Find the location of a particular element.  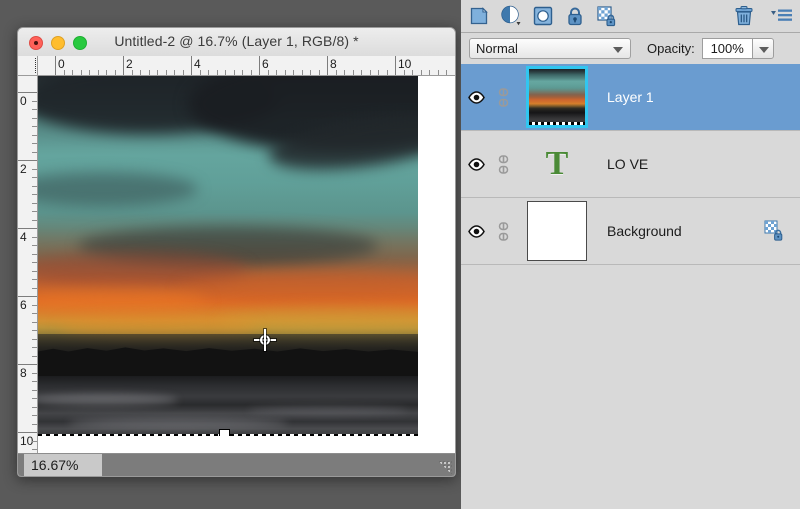

layer-panel-right-icons is located at coordinates (763, 16).